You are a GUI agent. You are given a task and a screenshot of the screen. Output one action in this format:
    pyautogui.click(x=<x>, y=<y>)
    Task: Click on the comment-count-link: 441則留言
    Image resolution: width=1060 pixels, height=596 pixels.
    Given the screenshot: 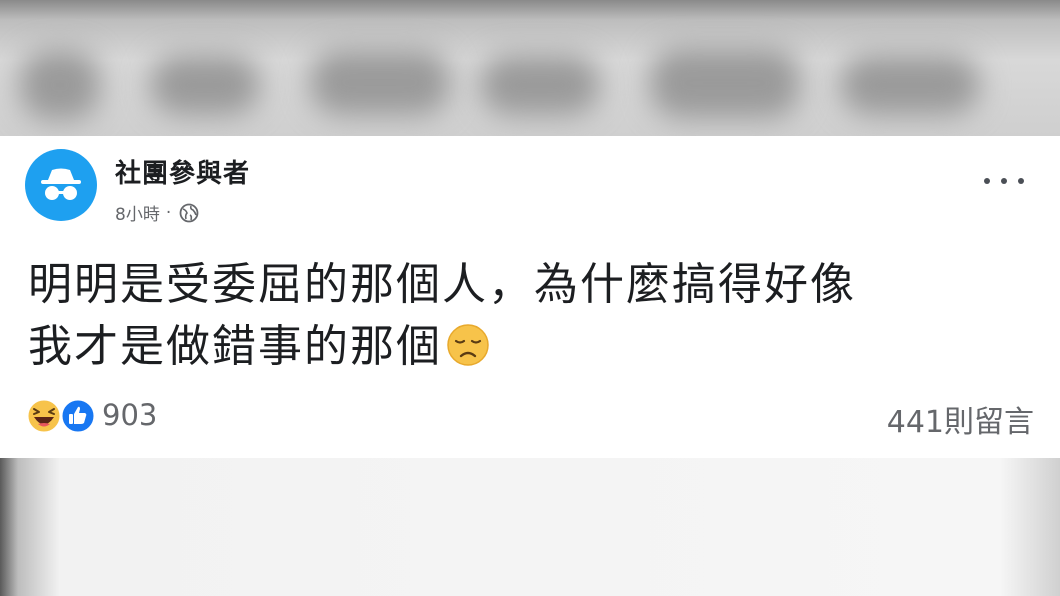 What is the action you would take?
    pyautogui.click(x=960, y=419)
    